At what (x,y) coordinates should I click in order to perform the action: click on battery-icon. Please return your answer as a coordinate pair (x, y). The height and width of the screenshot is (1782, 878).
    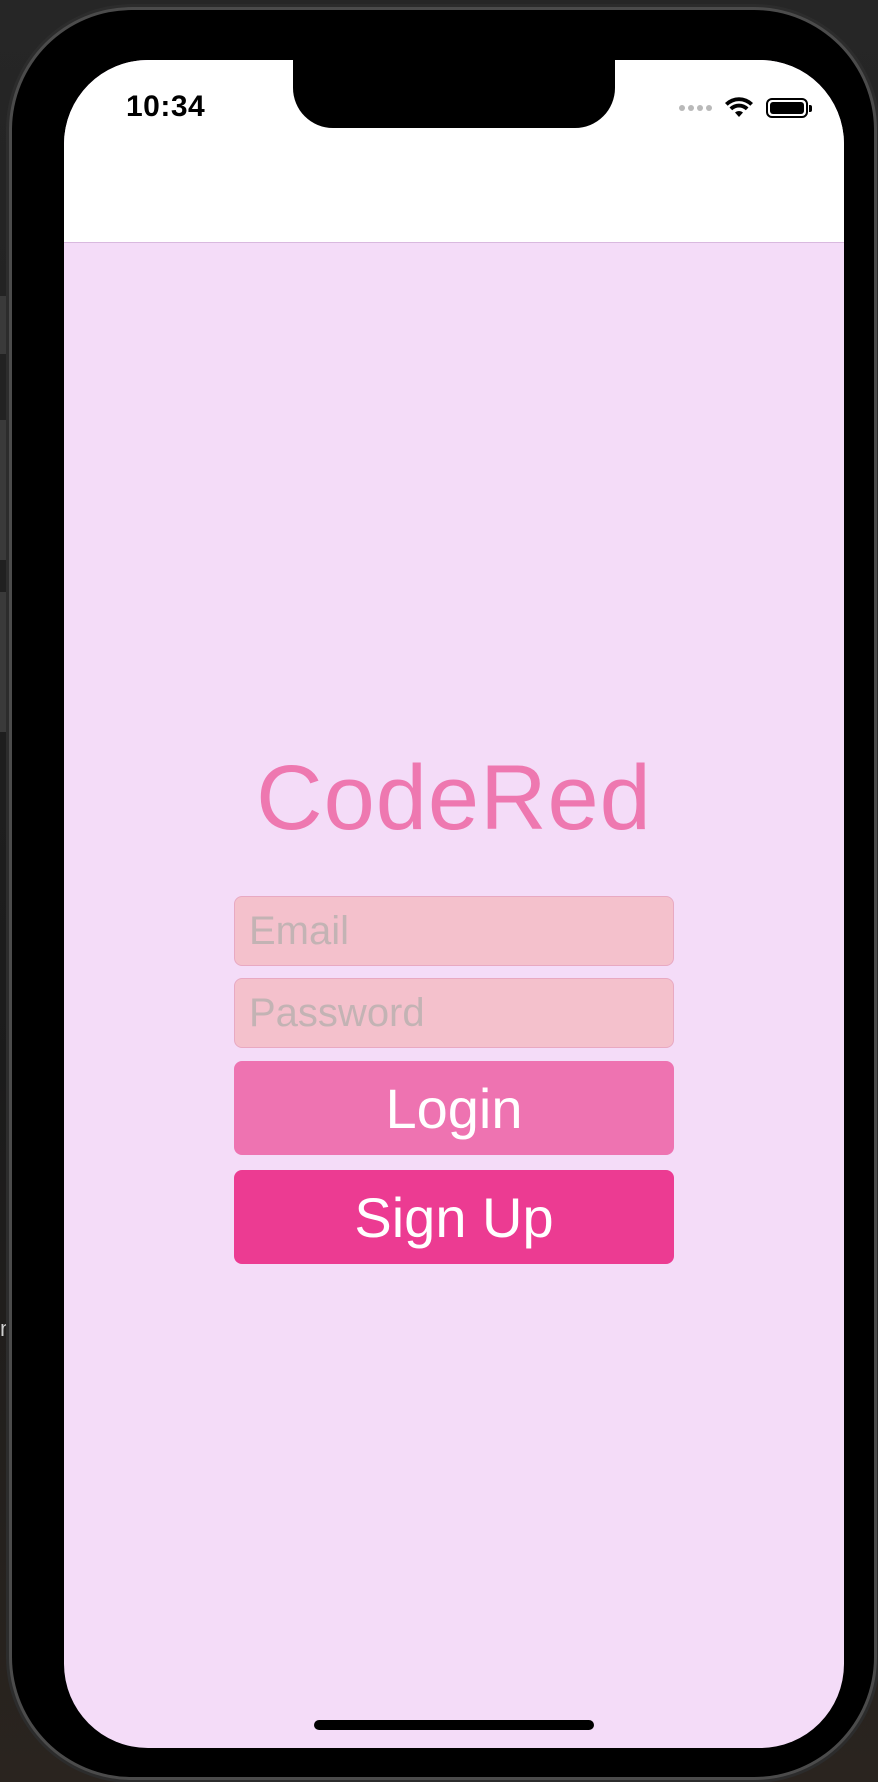
    Looking at the image, I should click on (789, 108).